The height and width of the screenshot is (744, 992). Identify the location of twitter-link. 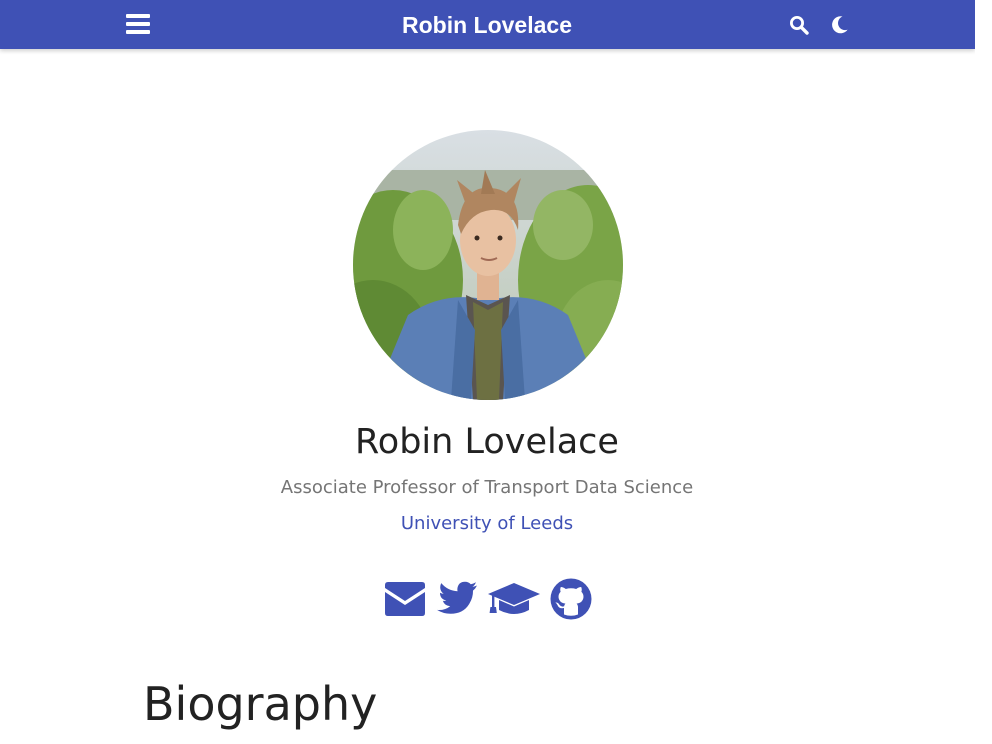
(457, 599).